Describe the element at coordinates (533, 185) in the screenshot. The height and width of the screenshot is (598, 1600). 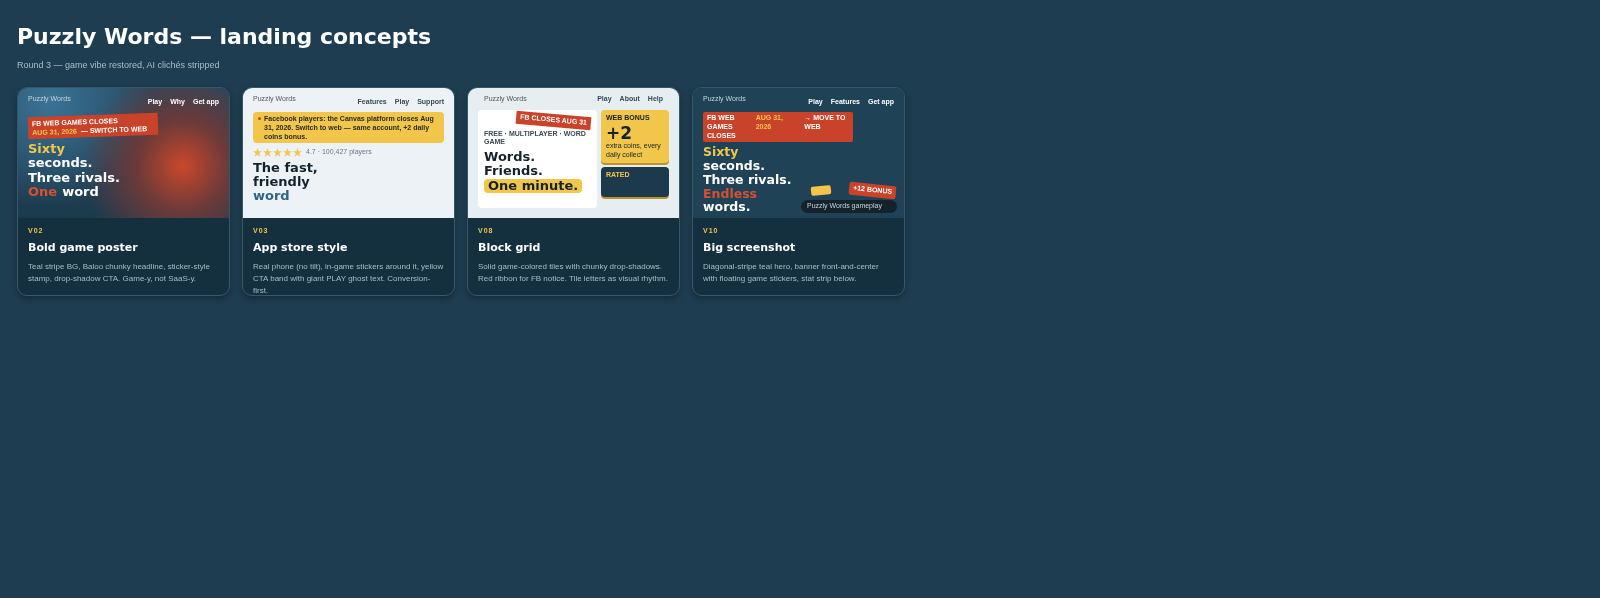
I see `headline-text: One minute.` at that location.